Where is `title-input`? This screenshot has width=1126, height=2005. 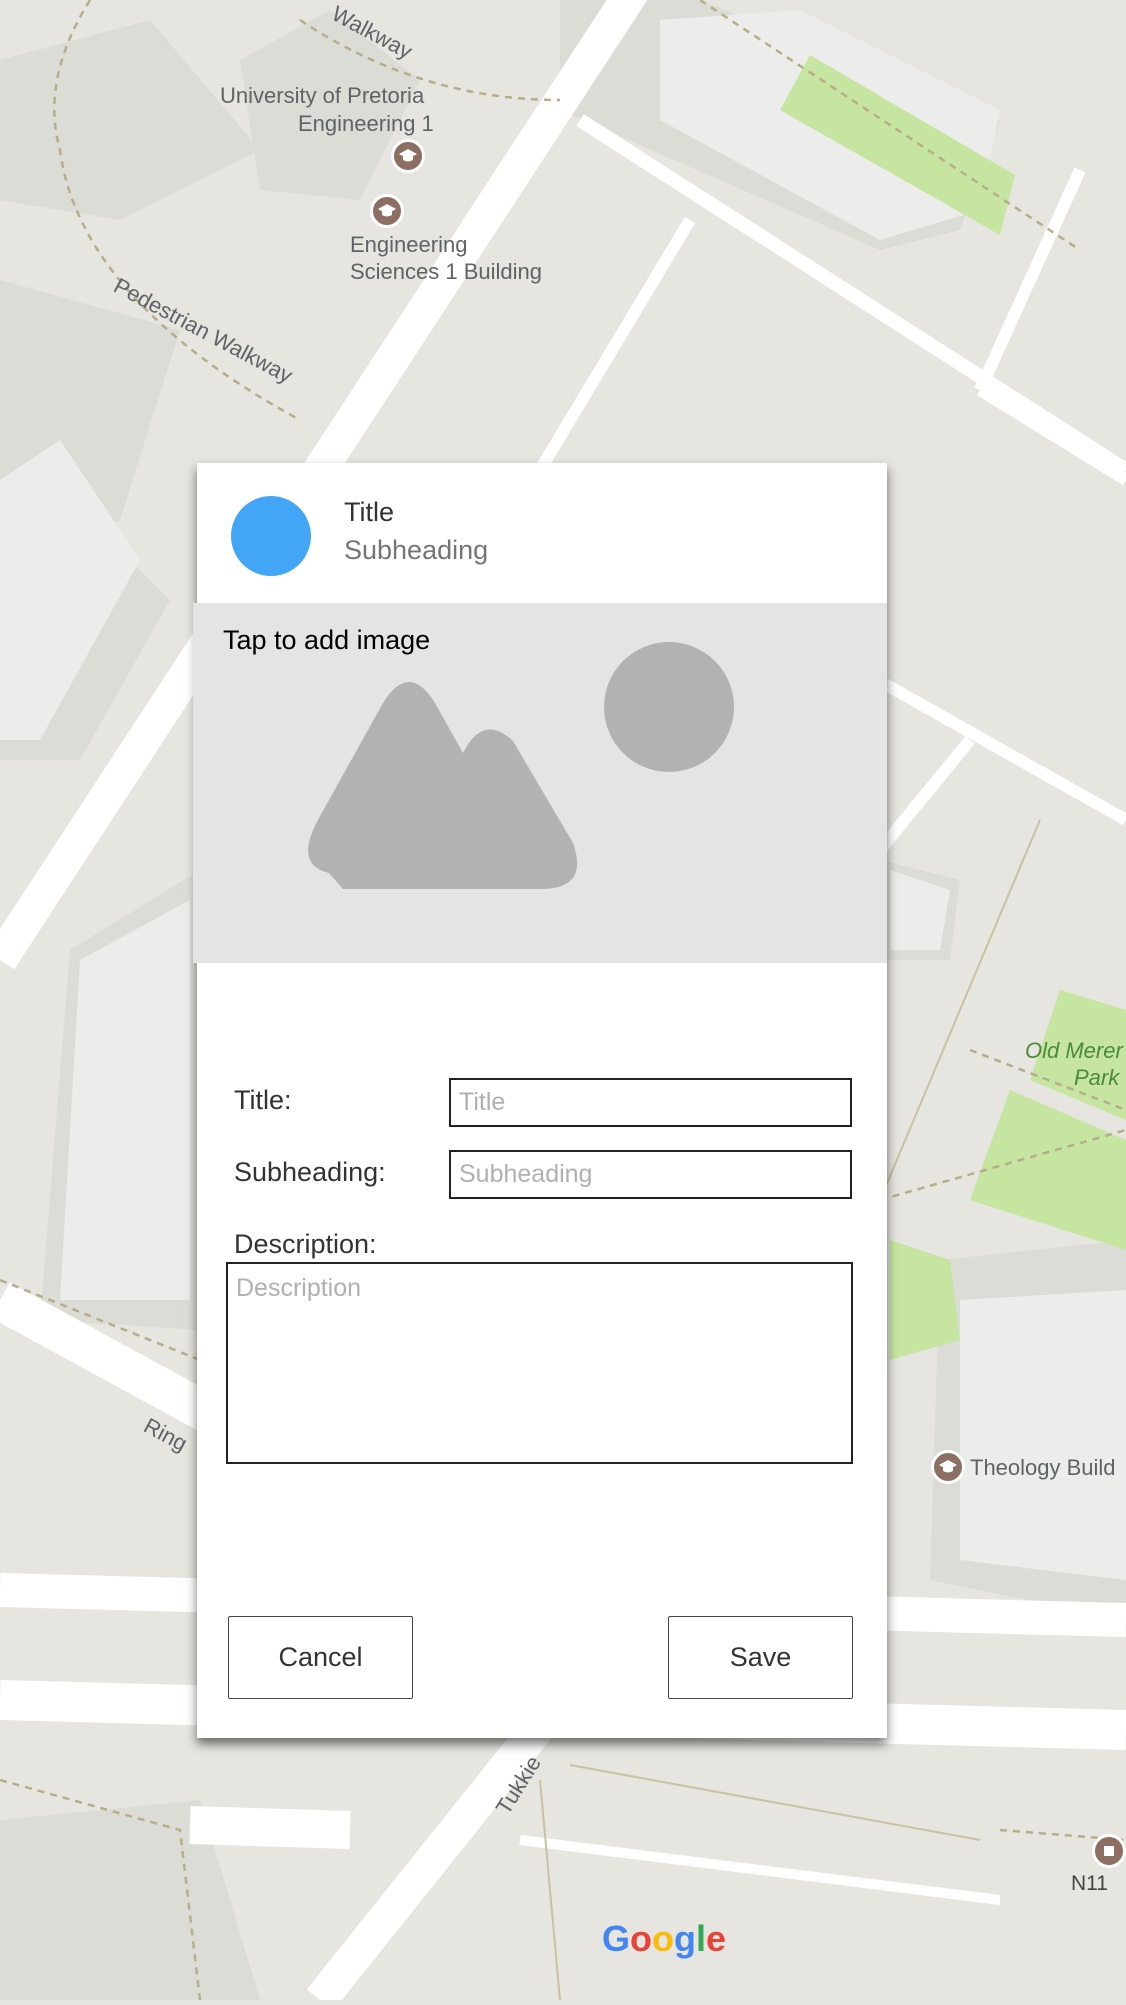 title-input is located at coordinates (650, 1102).